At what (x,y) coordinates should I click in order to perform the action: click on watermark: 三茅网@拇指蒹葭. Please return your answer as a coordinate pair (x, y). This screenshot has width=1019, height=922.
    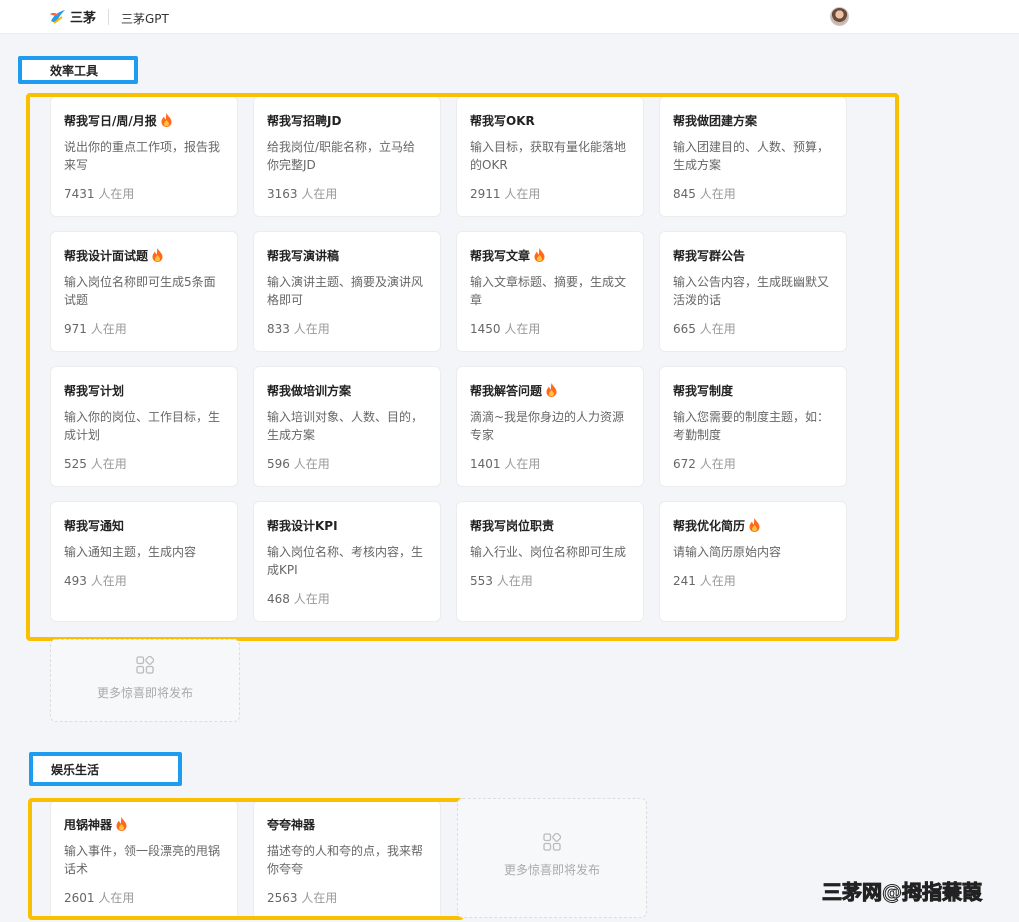
    Looking at the image, I should click on (902, 892).